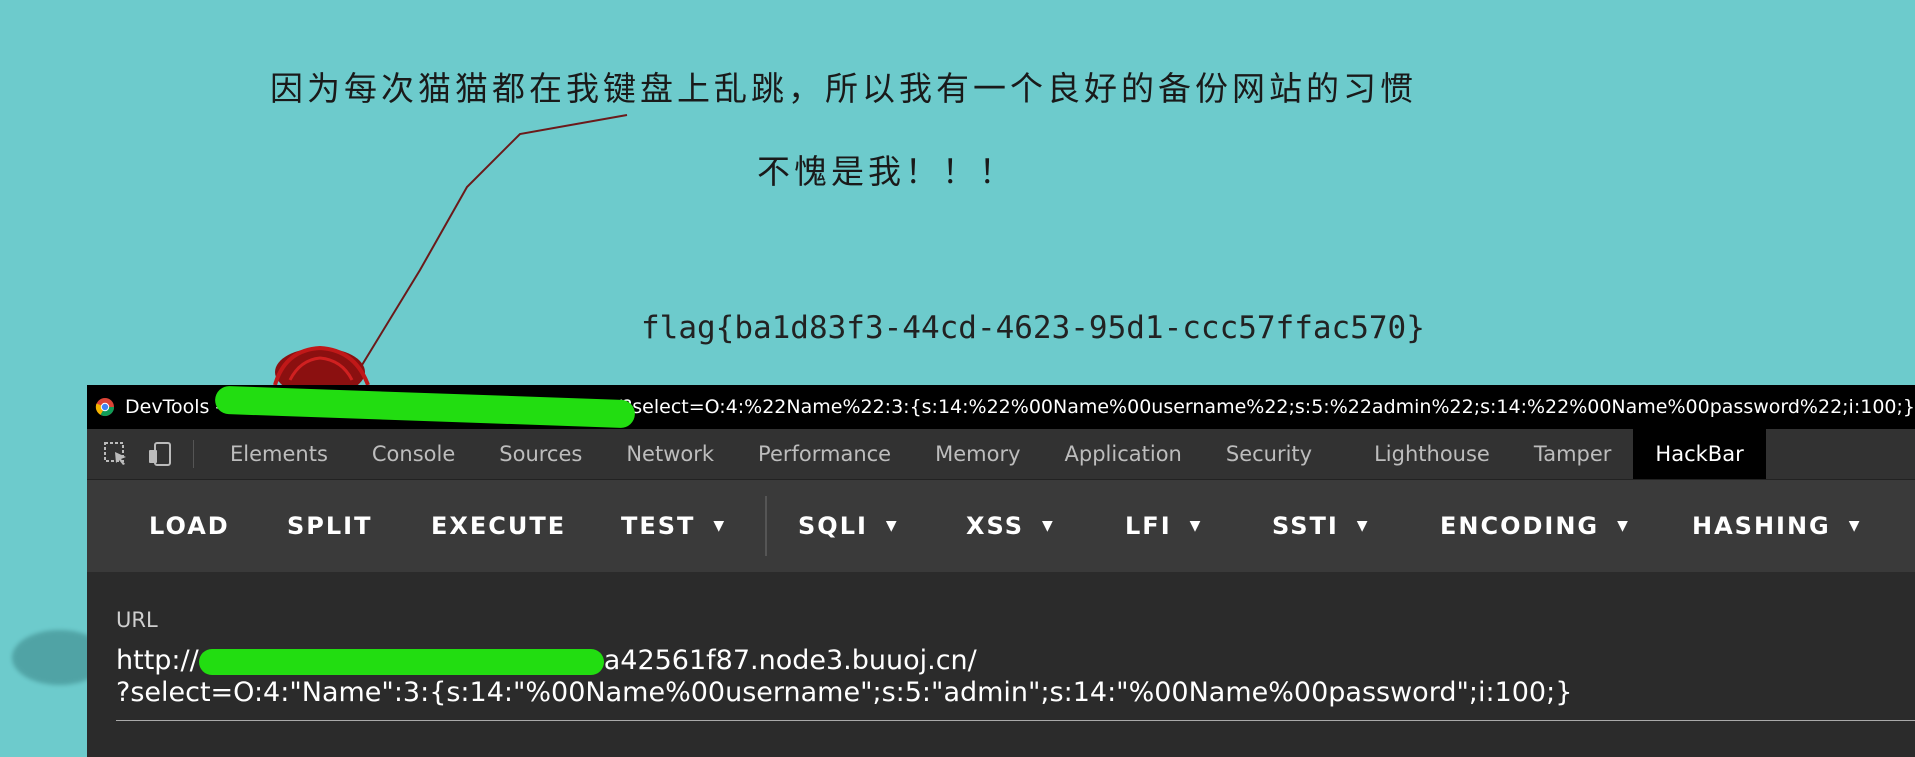 This screenshot has width=1915, height=757. I want to click on load-button: LOAD, so click(189, 526).